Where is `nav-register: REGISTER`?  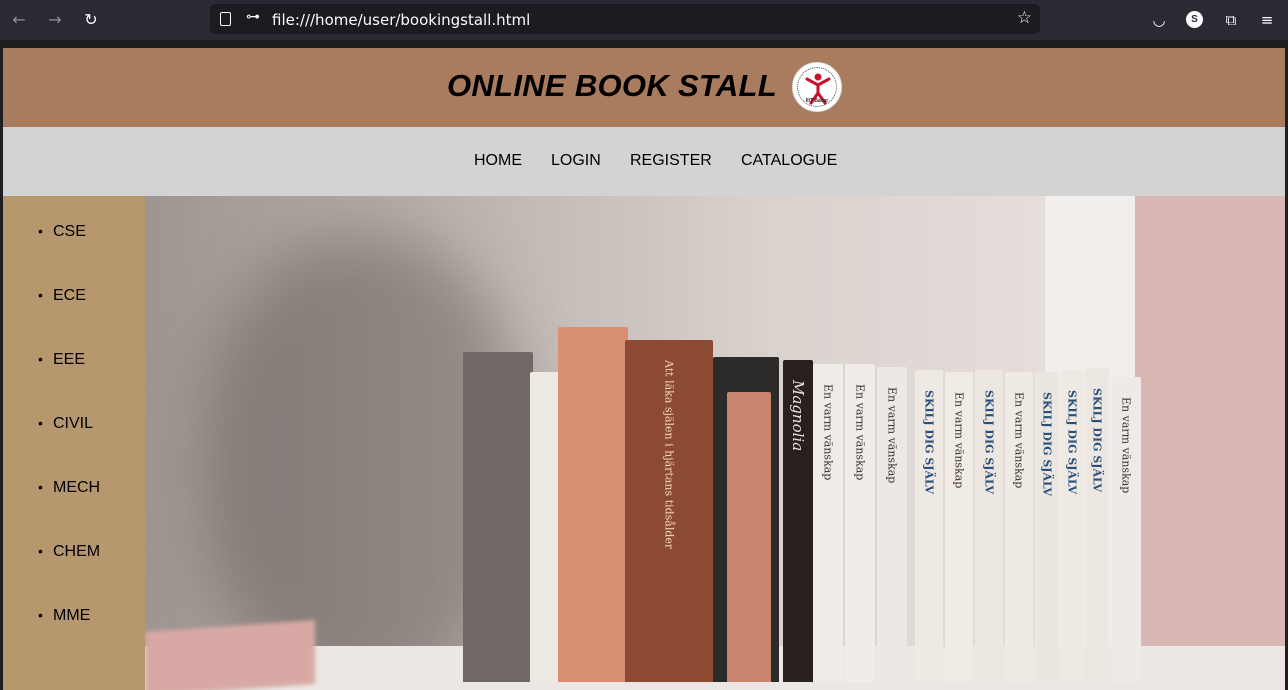 nav-register: REGISTER is located at coordinates (671, 161).